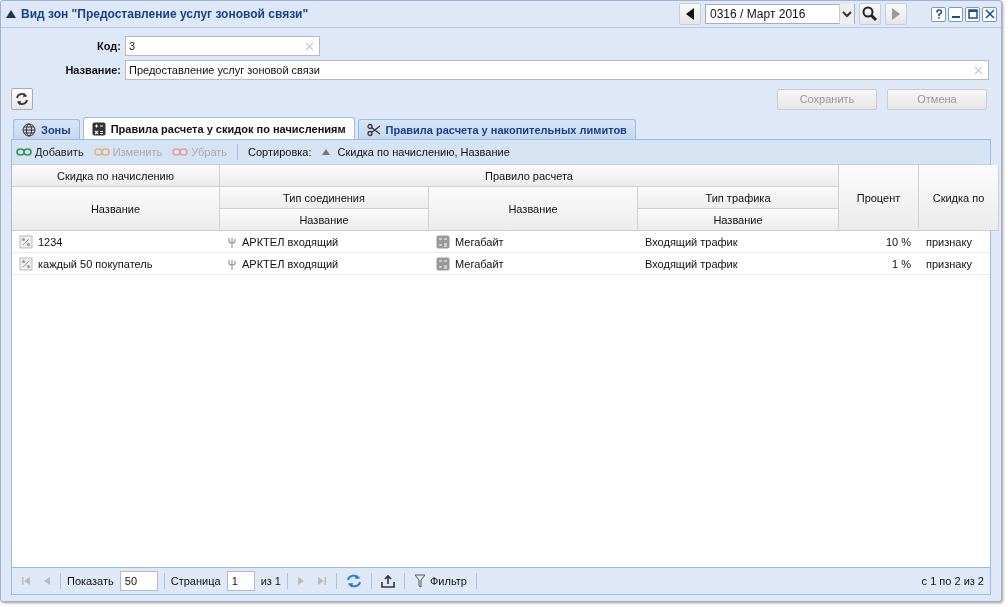 This screenshot has height=607, width=1008. I want to click on maximize-button, so click(972, 14).